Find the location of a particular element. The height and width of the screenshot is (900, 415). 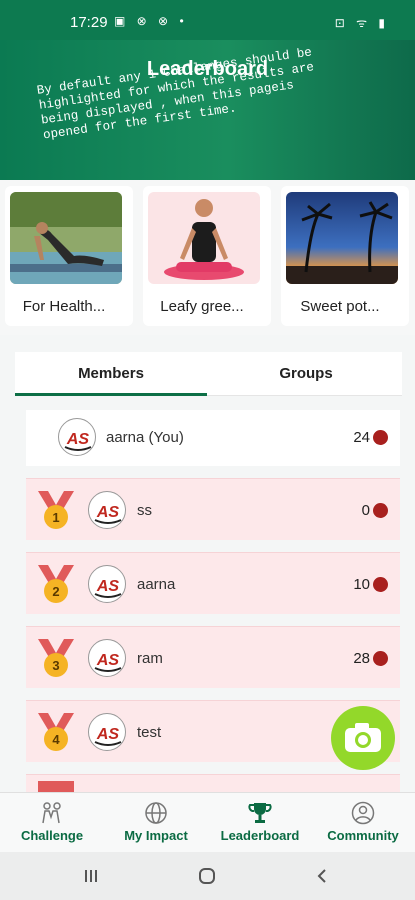

nav-challenge: Challenge is located at coordinates (52, 823).